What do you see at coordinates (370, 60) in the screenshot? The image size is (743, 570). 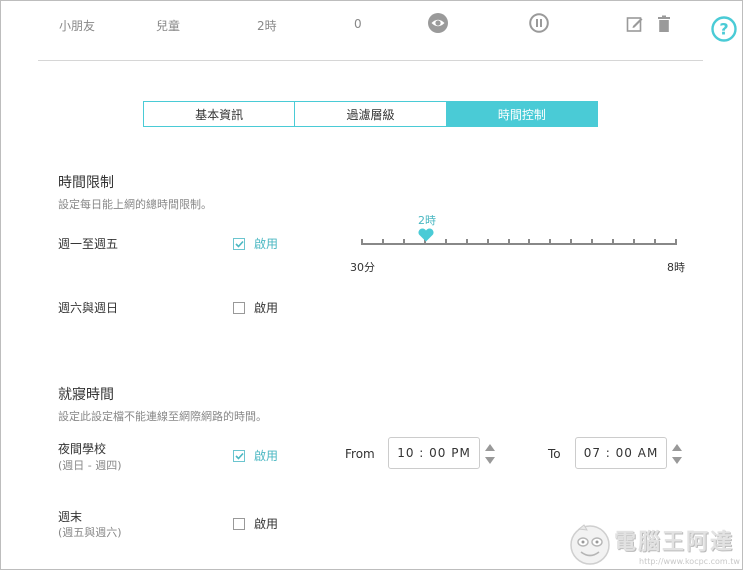 I see `row-divider` at bounding box center [370, 60].